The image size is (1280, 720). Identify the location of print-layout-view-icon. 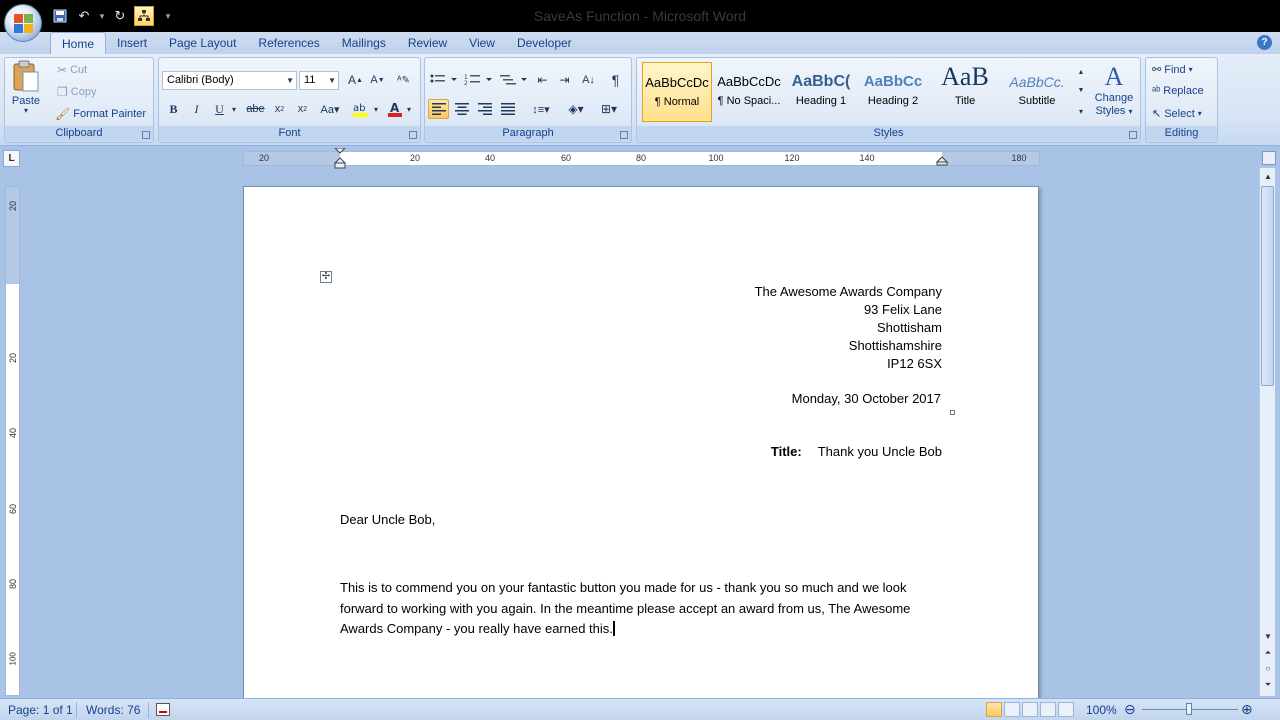
(994, 709).